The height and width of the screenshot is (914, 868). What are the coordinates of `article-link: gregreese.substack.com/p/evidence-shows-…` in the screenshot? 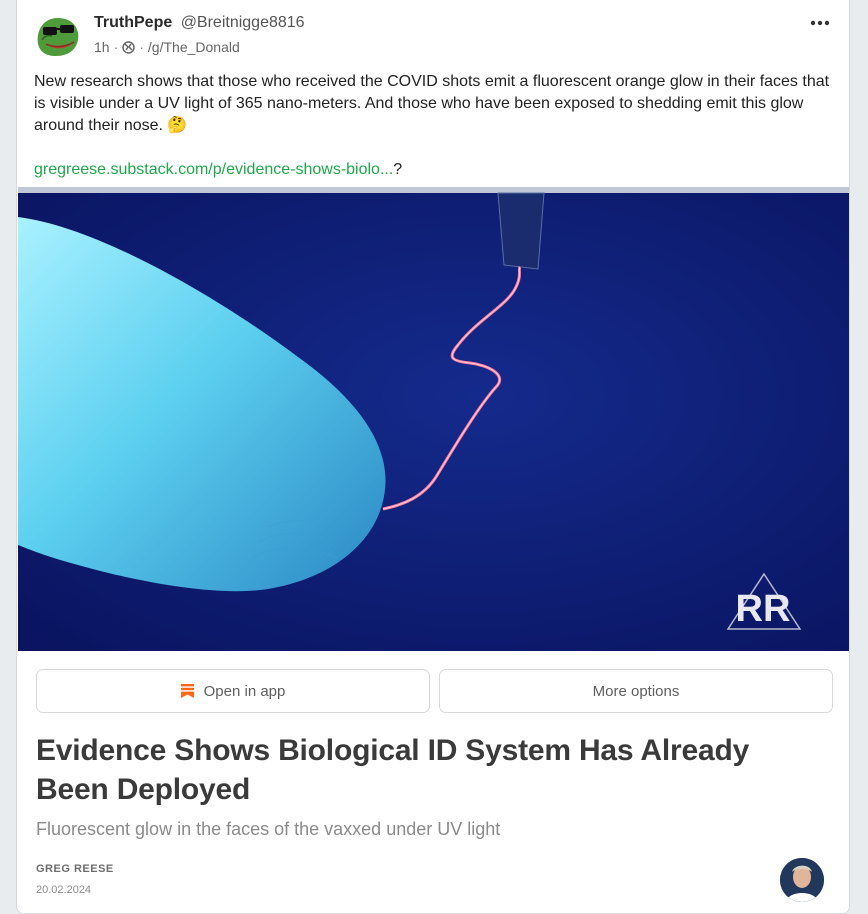 It's located at (213, 169).